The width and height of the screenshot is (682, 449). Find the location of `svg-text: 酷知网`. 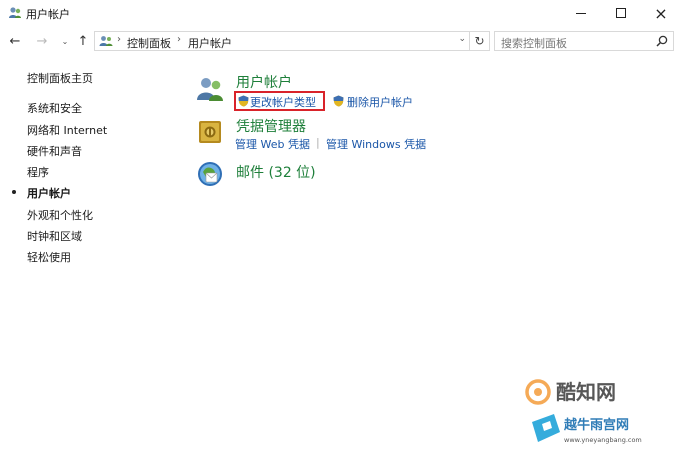

svg-text: 酷知网 is located at coordinates (586, 392).